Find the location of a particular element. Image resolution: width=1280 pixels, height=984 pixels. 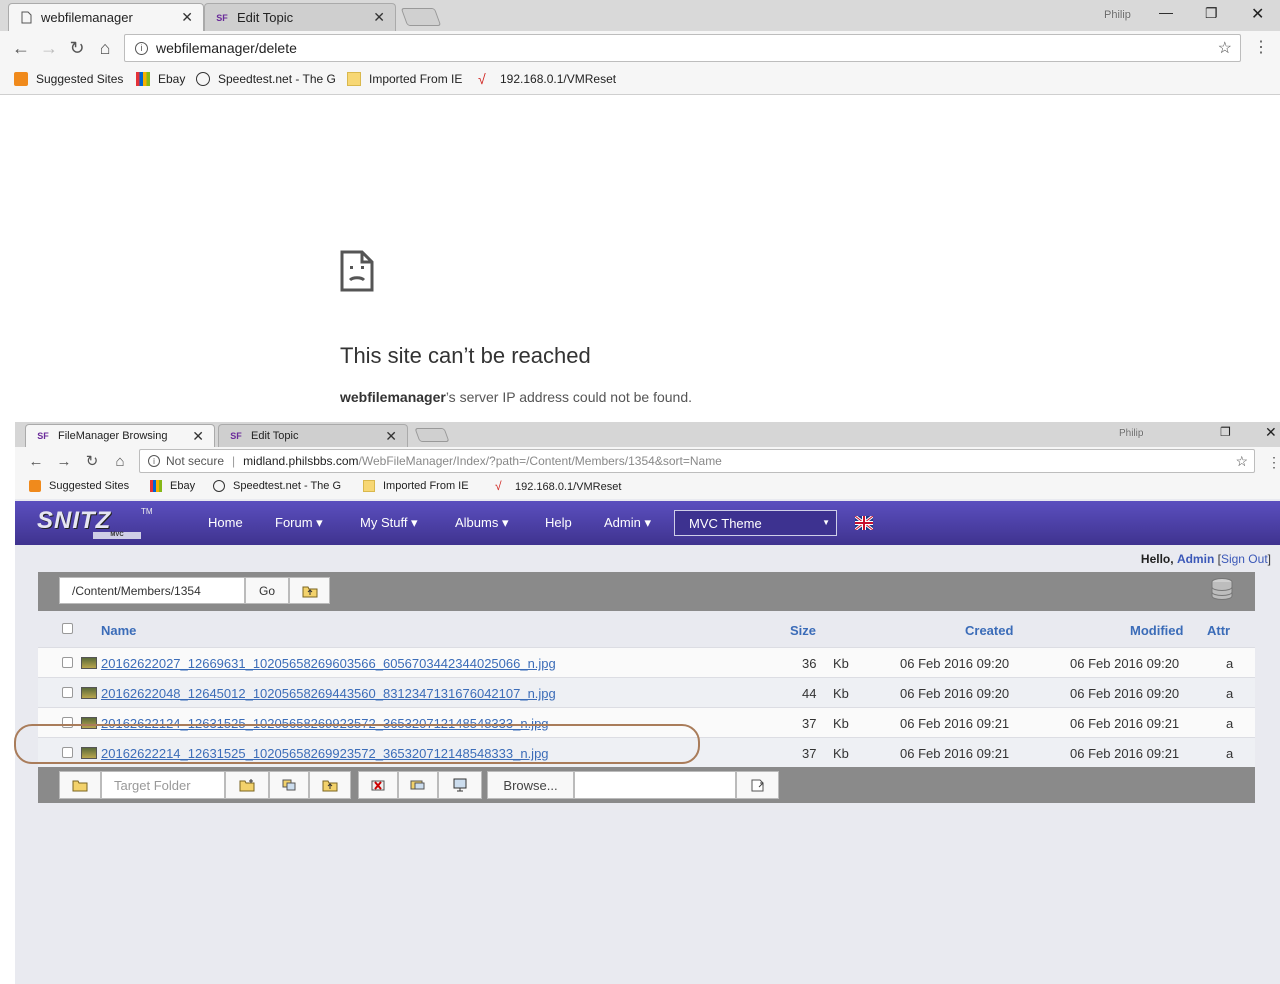

header-size: Size is located at coordinates (803, 630).